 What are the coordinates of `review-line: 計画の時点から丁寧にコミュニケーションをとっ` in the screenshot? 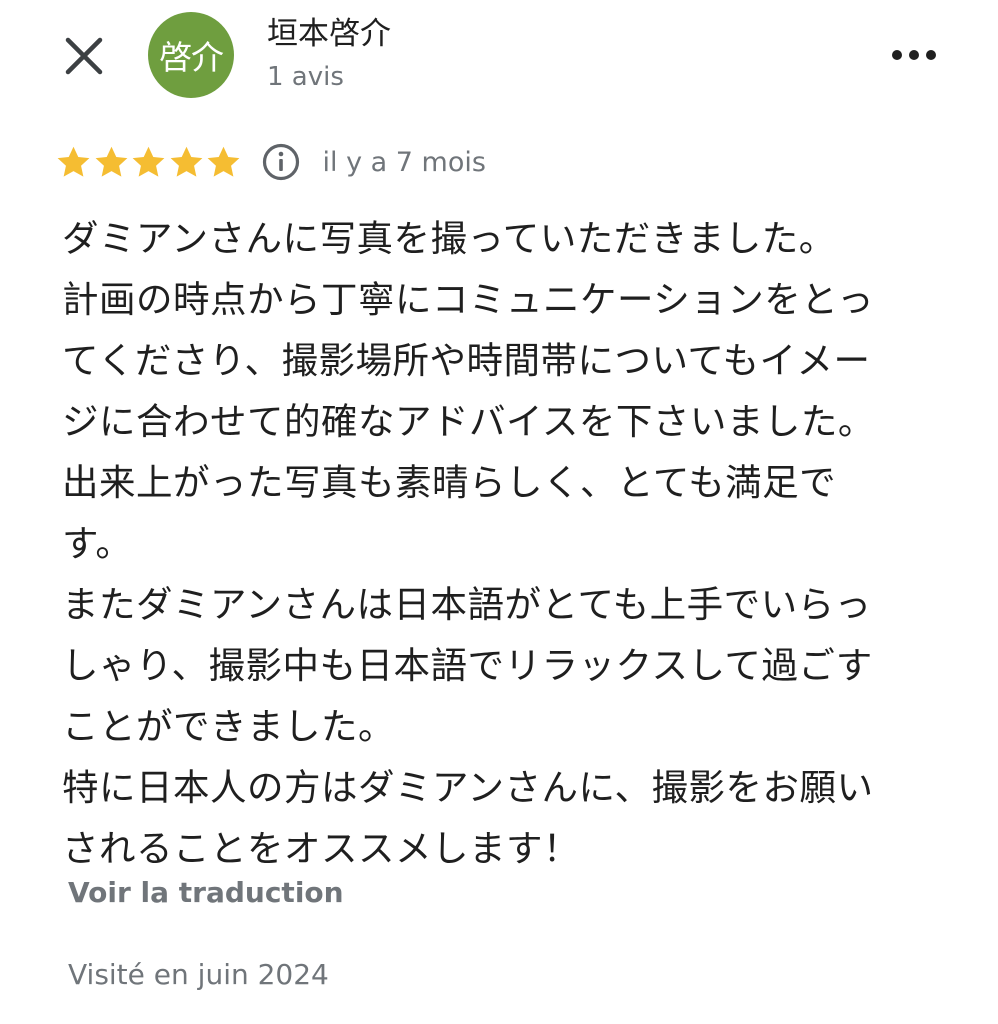 It's located at (468, 299).